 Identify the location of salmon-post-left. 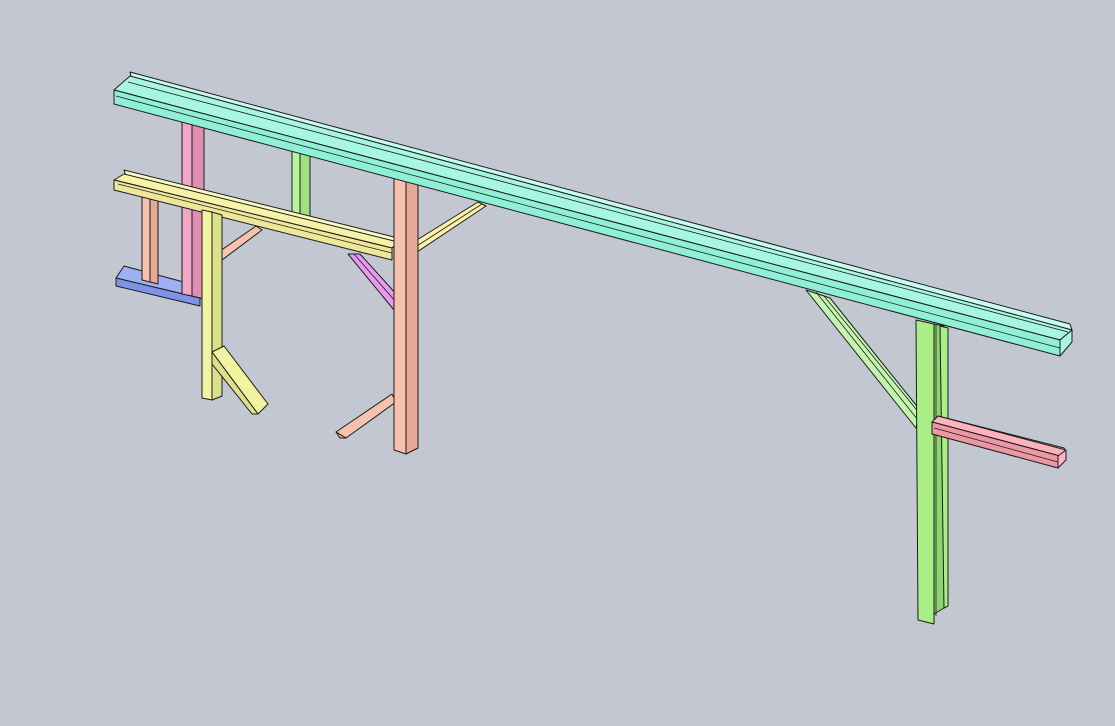
(150, 238).